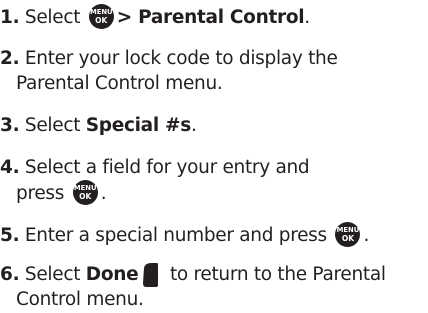 The width and height of the screenshot is (428, 313). Describe the element at coordinates (10, 235) in the screenshot. I see `step-number: 5.` at that location.